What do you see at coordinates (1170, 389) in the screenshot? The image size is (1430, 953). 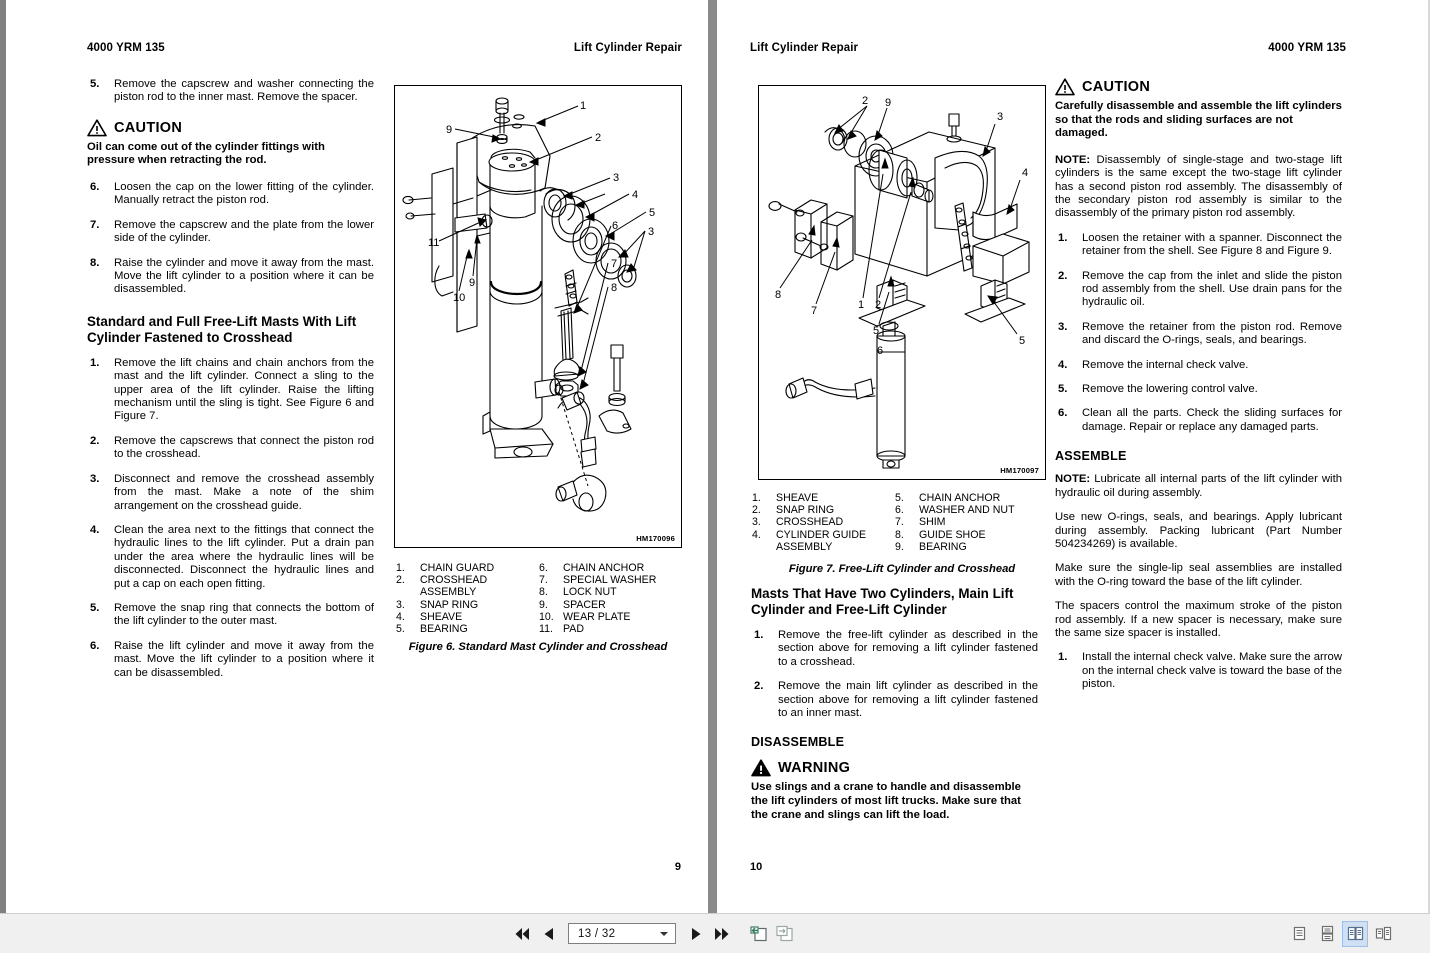 I see `list-item-text: Remove the lowering control valve.` at bounding box center [1170, 389].